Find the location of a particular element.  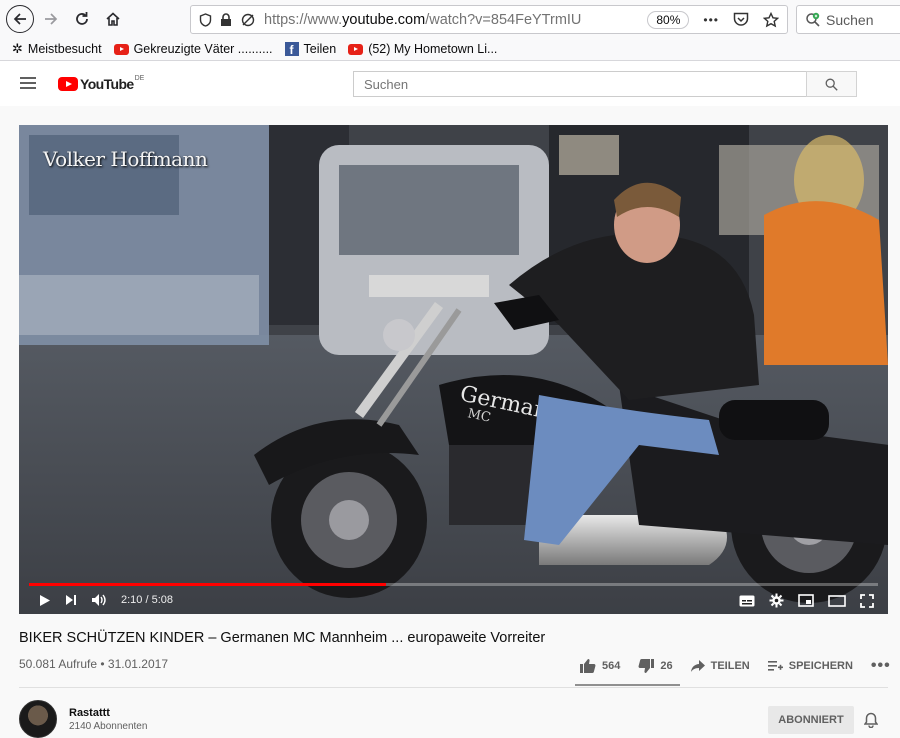

more-actions-button: ••• is located at coordinates (881, 666).